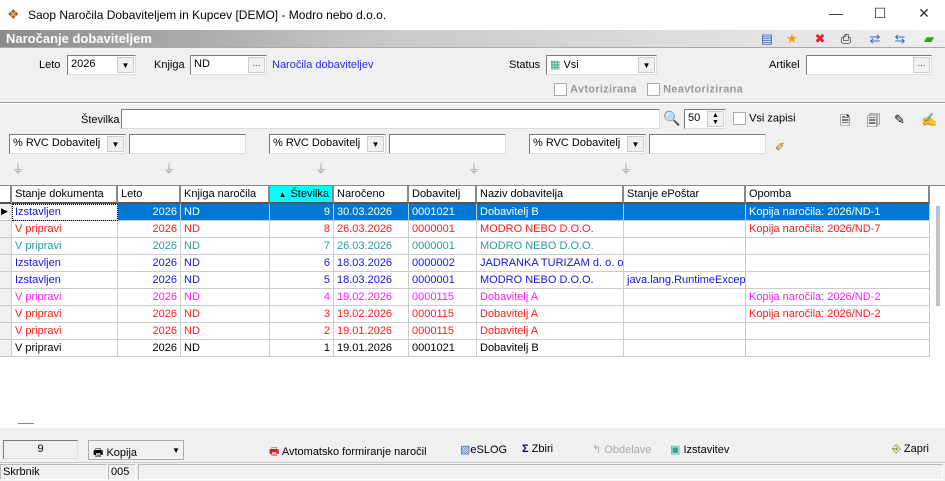 The height and width of the screenshot is (481, 945). Describe the element at coordinates (225, 195) in the screenshot. I see `column-header: Knjiga naročila` at that location.